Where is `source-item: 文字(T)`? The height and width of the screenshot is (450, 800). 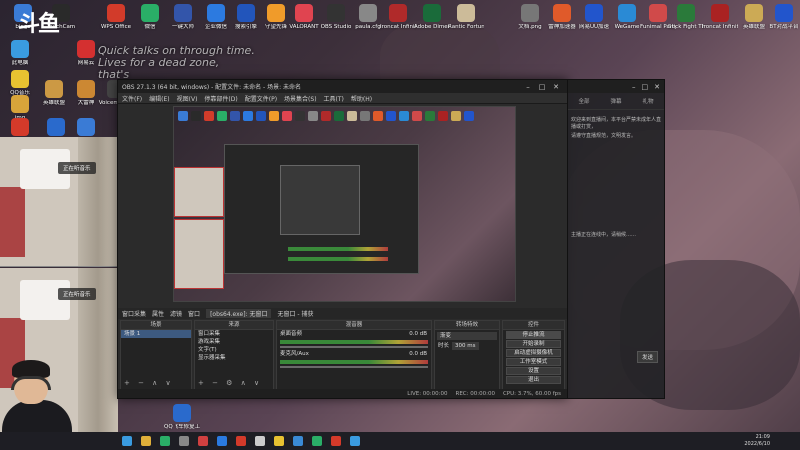 source-item: 文字(T) is located at coordinates (234, 350).